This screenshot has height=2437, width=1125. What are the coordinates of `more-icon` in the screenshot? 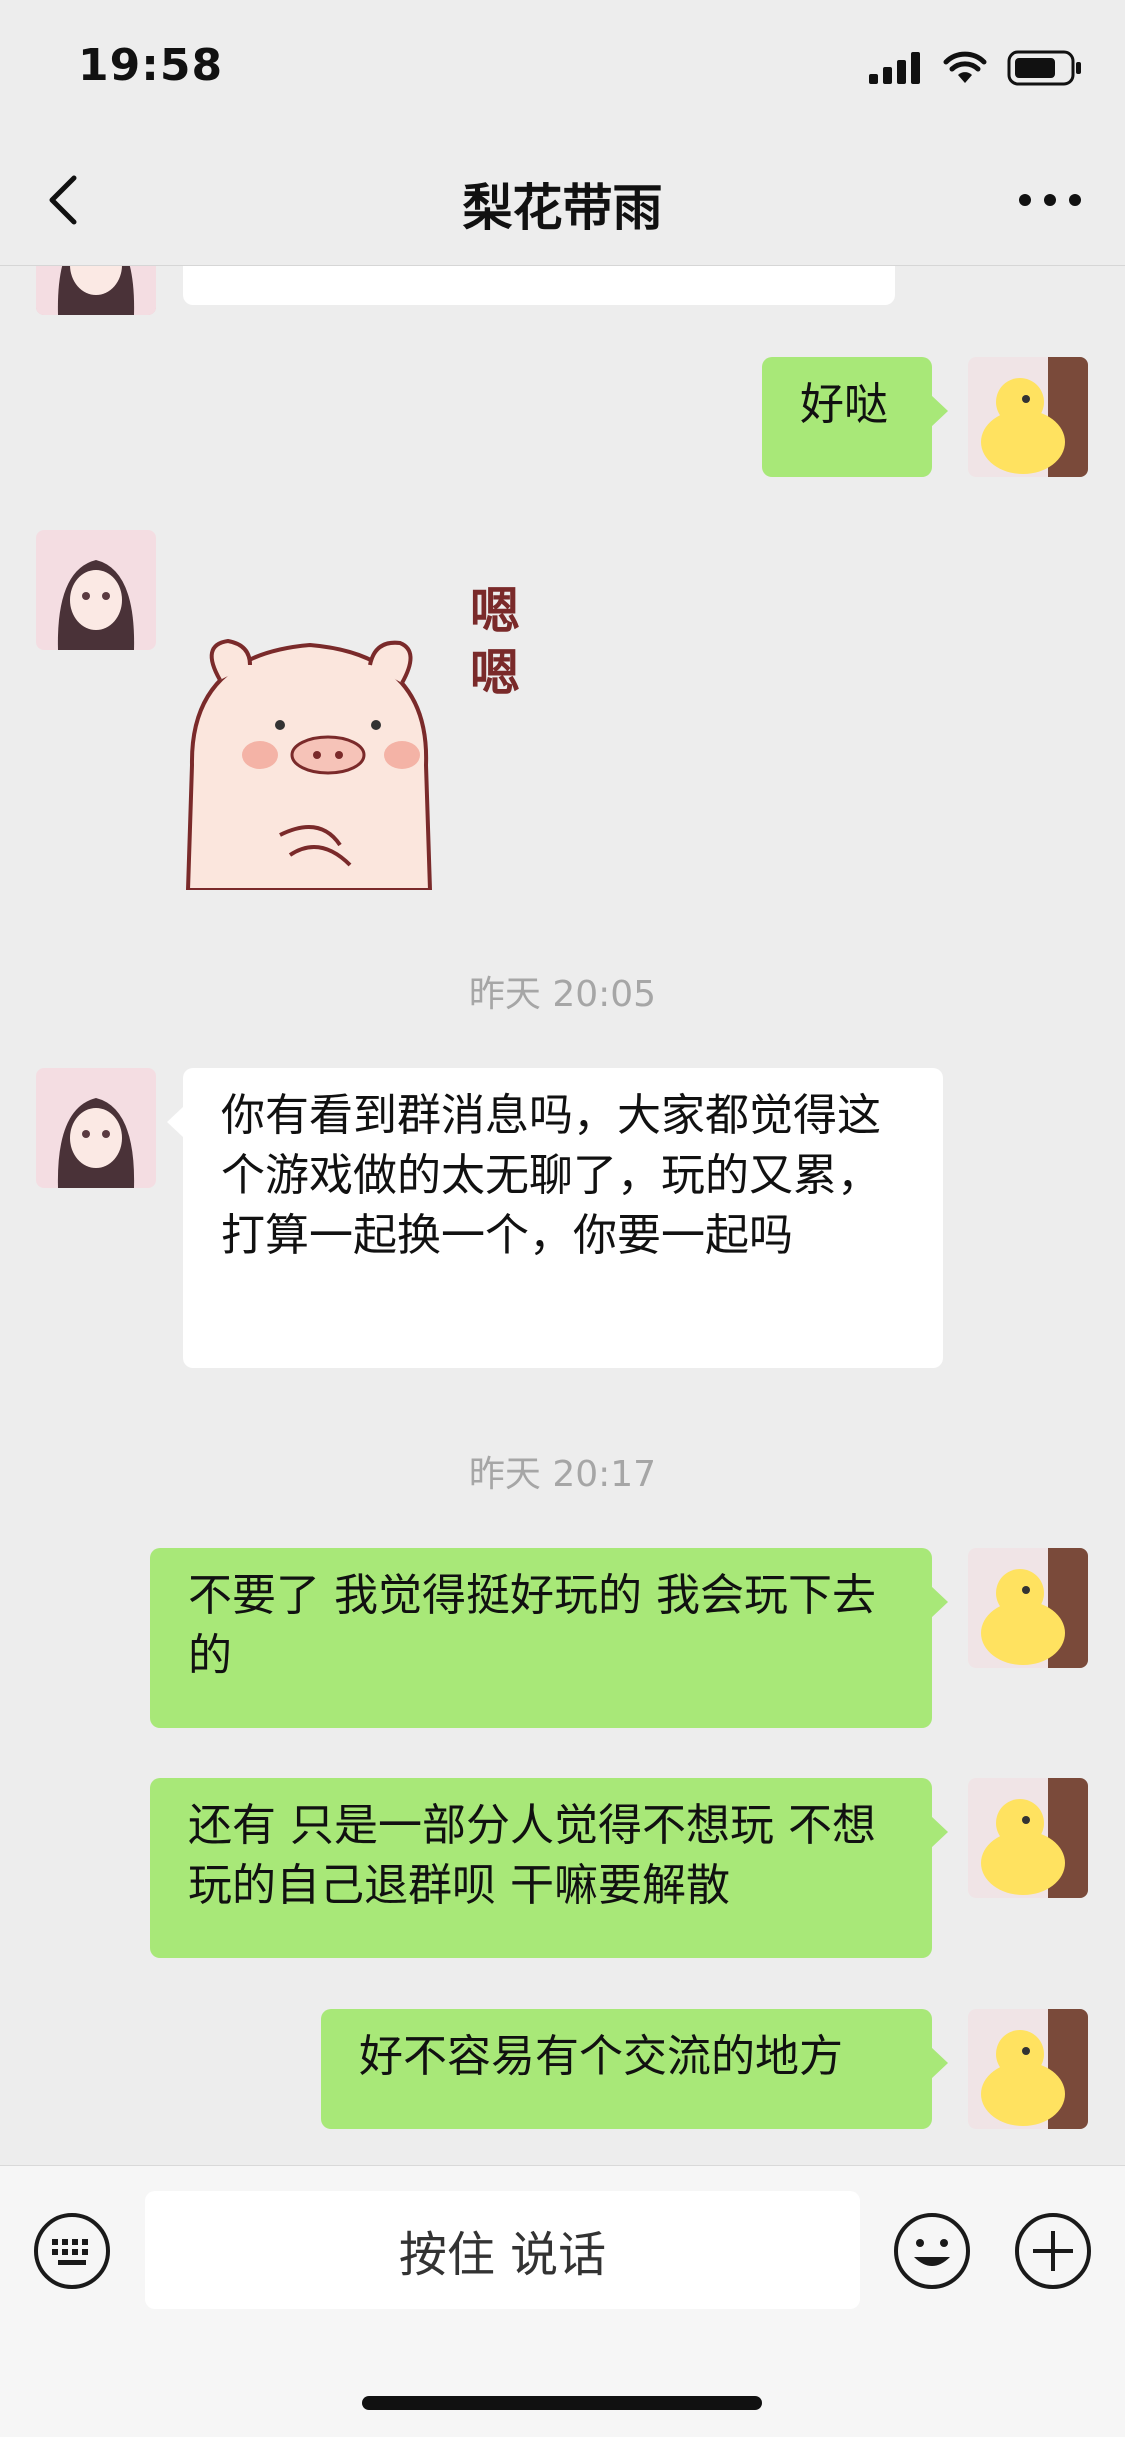 It's located at (1050, 200).